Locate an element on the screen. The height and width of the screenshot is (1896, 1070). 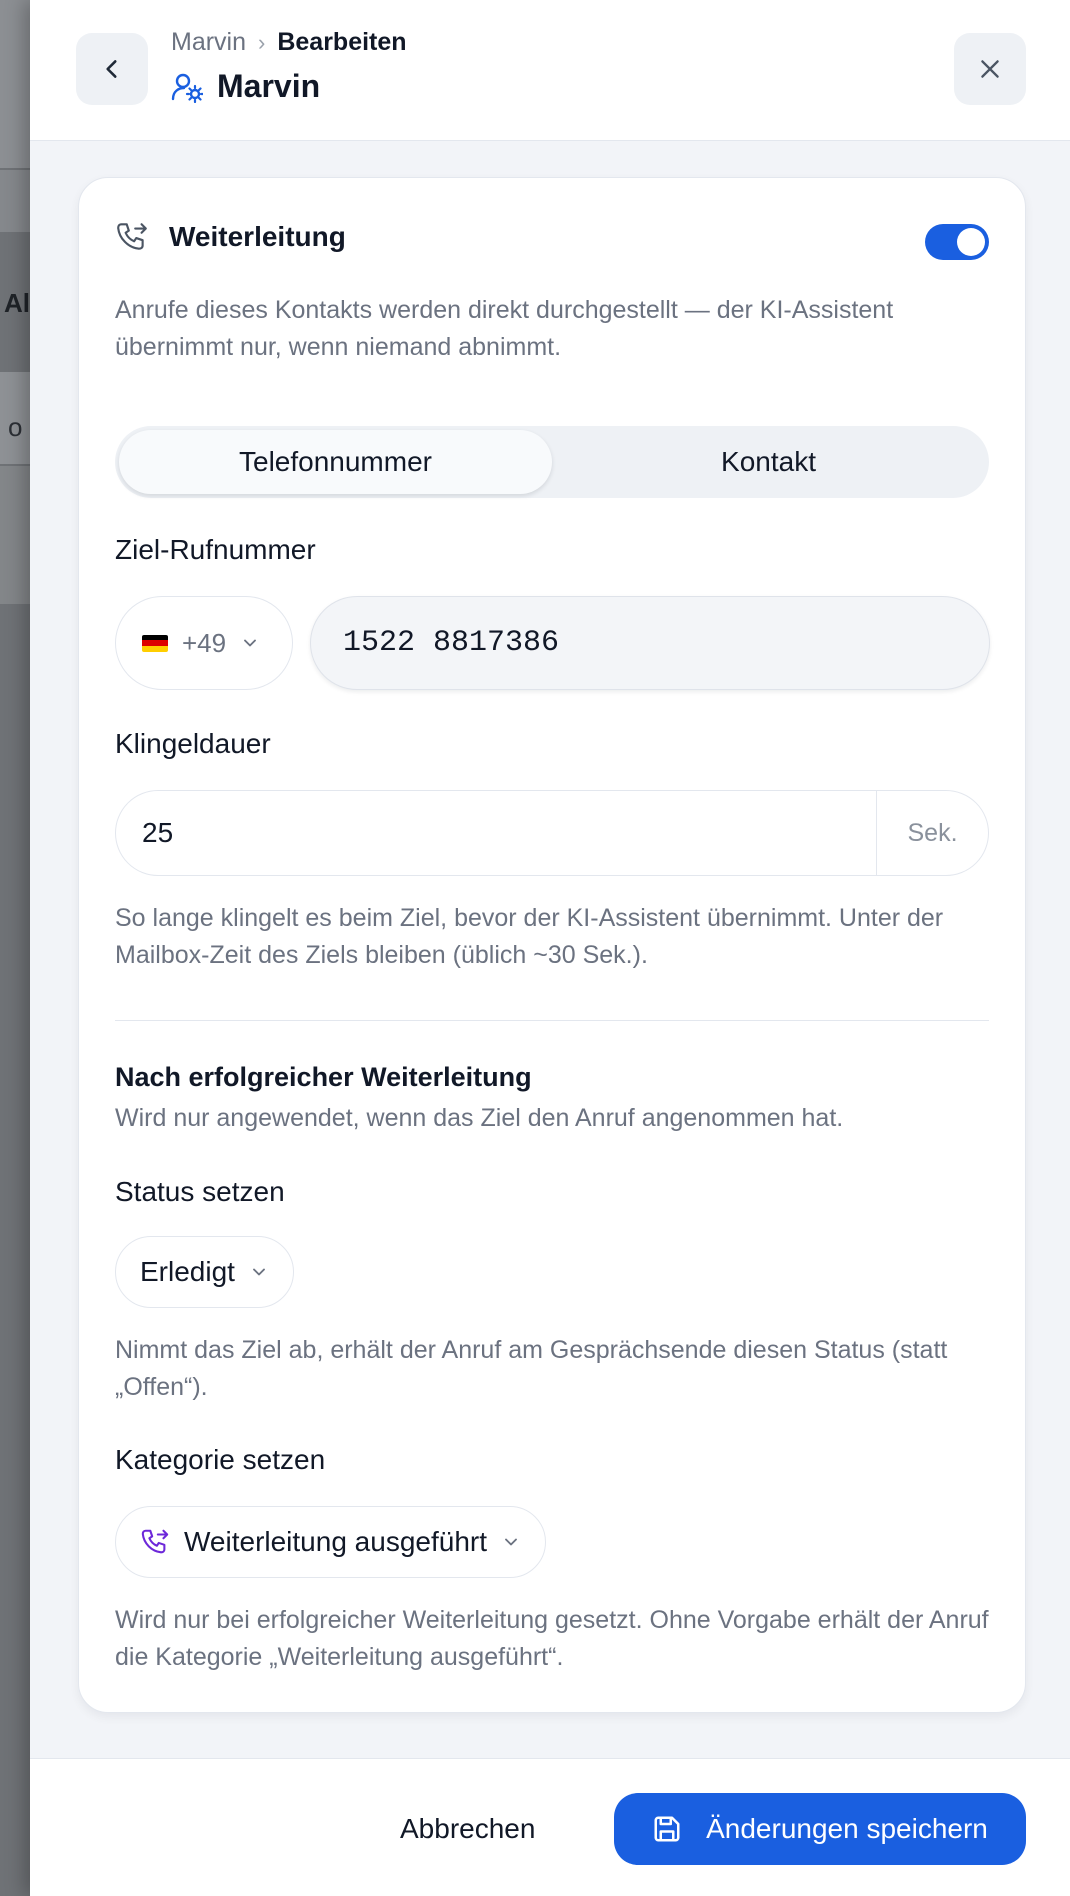
save-button: Änderungen speichern is located at coordinates (820, 1829).